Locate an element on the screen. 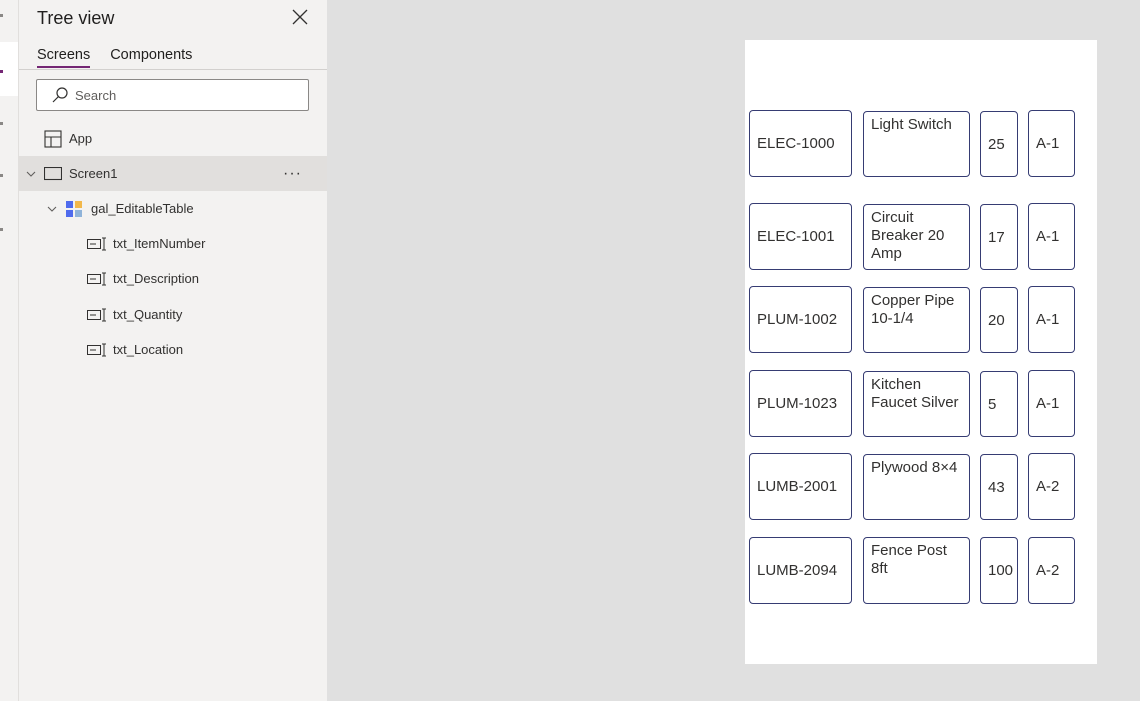 This screenshot has width=1140, height=701. rail-data-mark is located at coordinates (1, 175).